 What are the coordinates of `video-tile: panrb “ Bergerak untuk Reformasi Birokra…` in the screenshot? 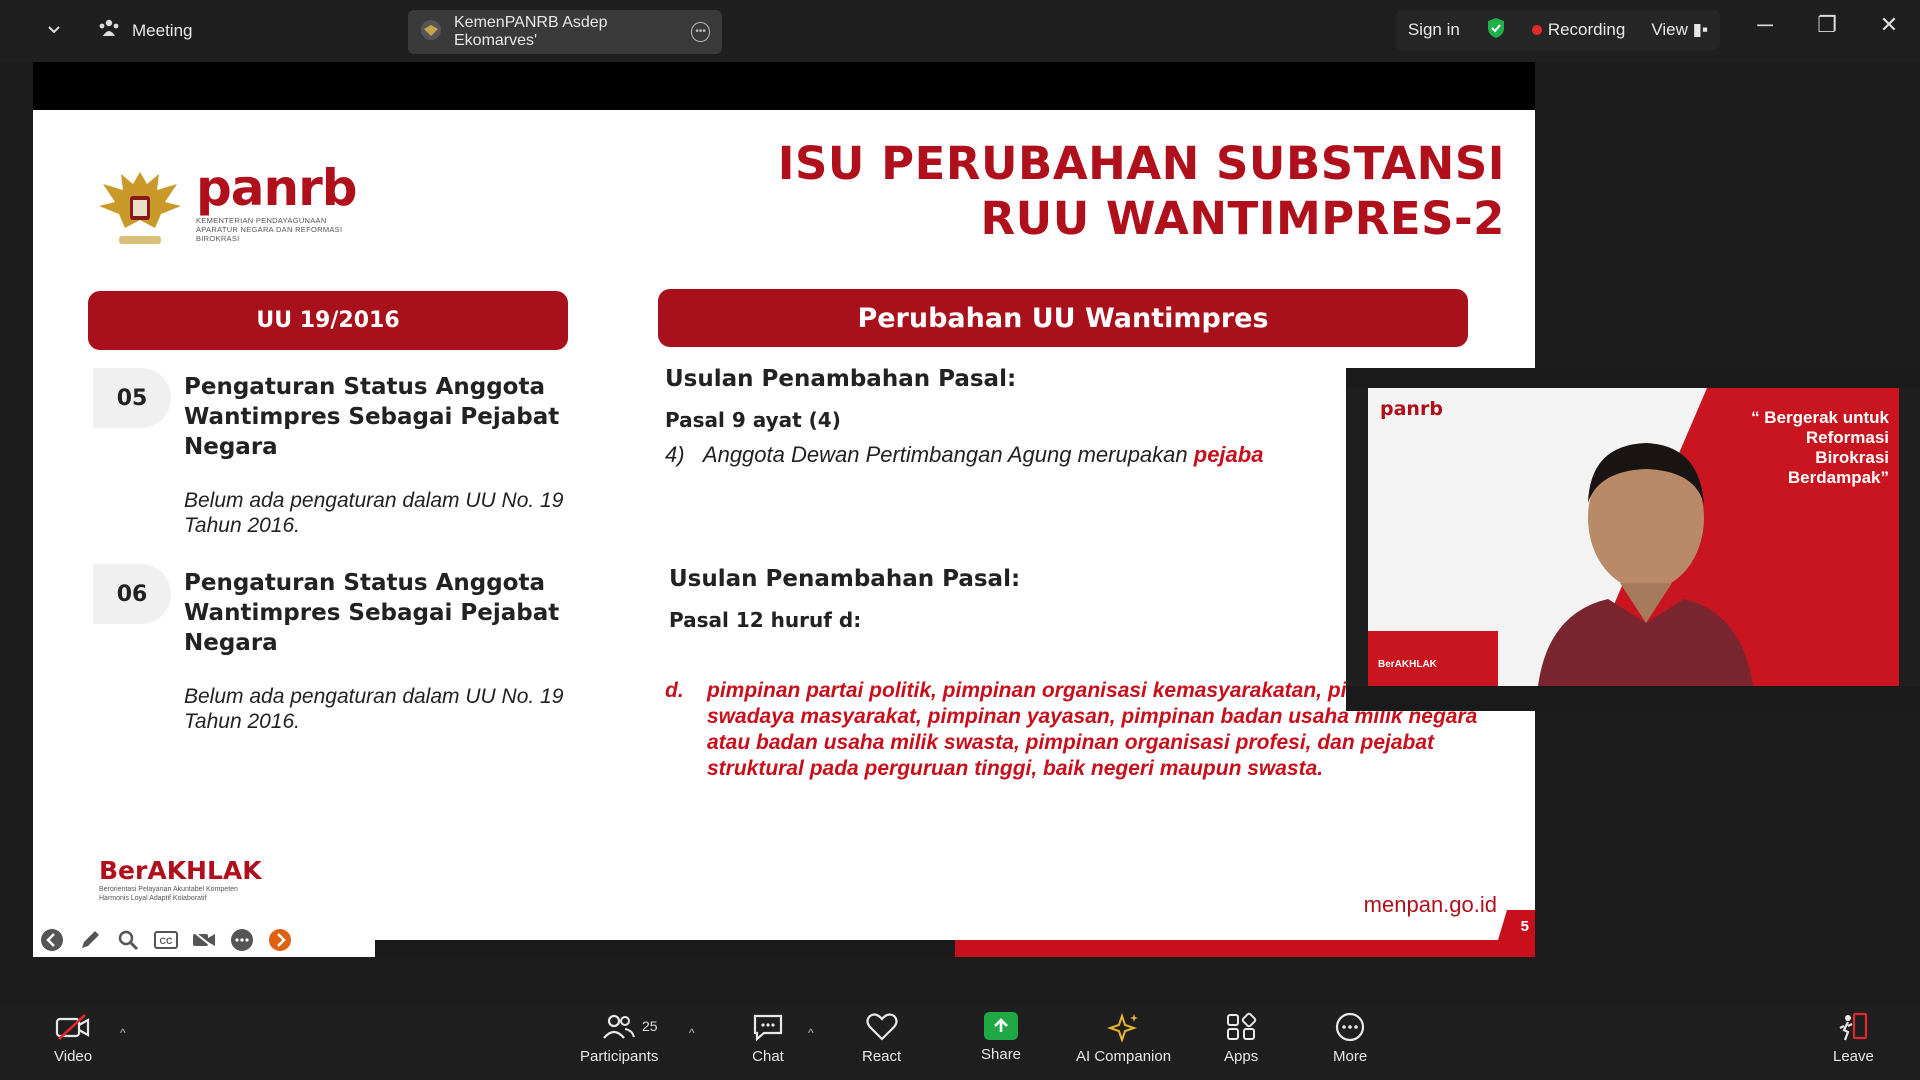 It's located at (1633, 539).